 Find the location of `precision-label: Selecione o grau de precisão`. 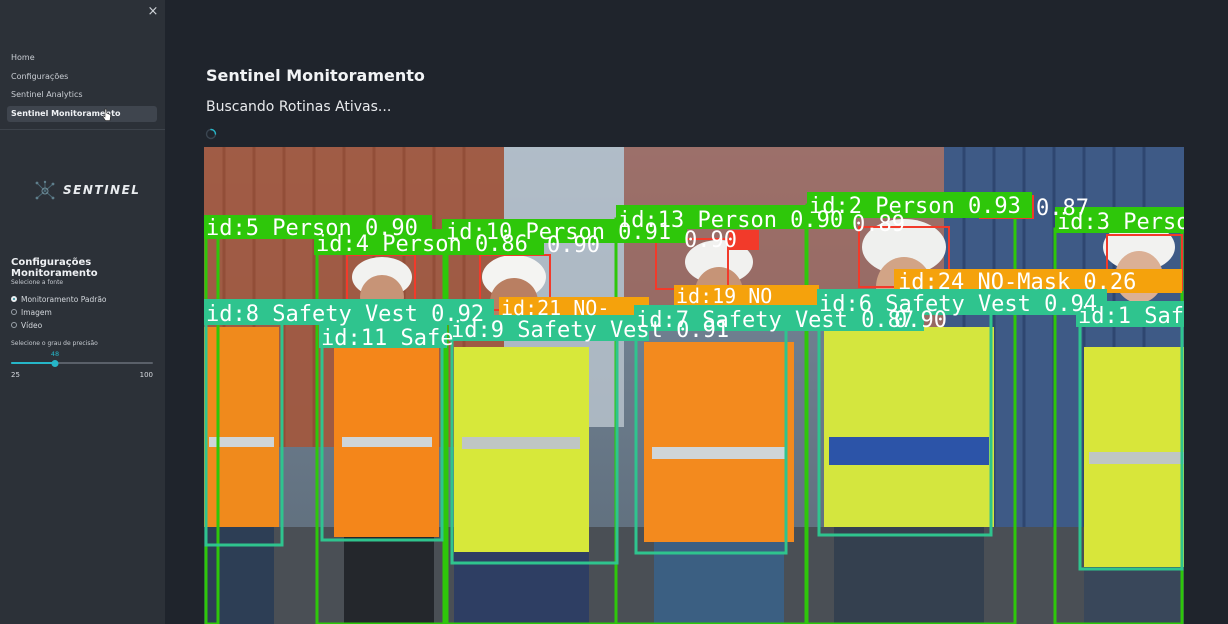

precision-label: Selecione o grau de precisão is located at coordinates (54, 343).